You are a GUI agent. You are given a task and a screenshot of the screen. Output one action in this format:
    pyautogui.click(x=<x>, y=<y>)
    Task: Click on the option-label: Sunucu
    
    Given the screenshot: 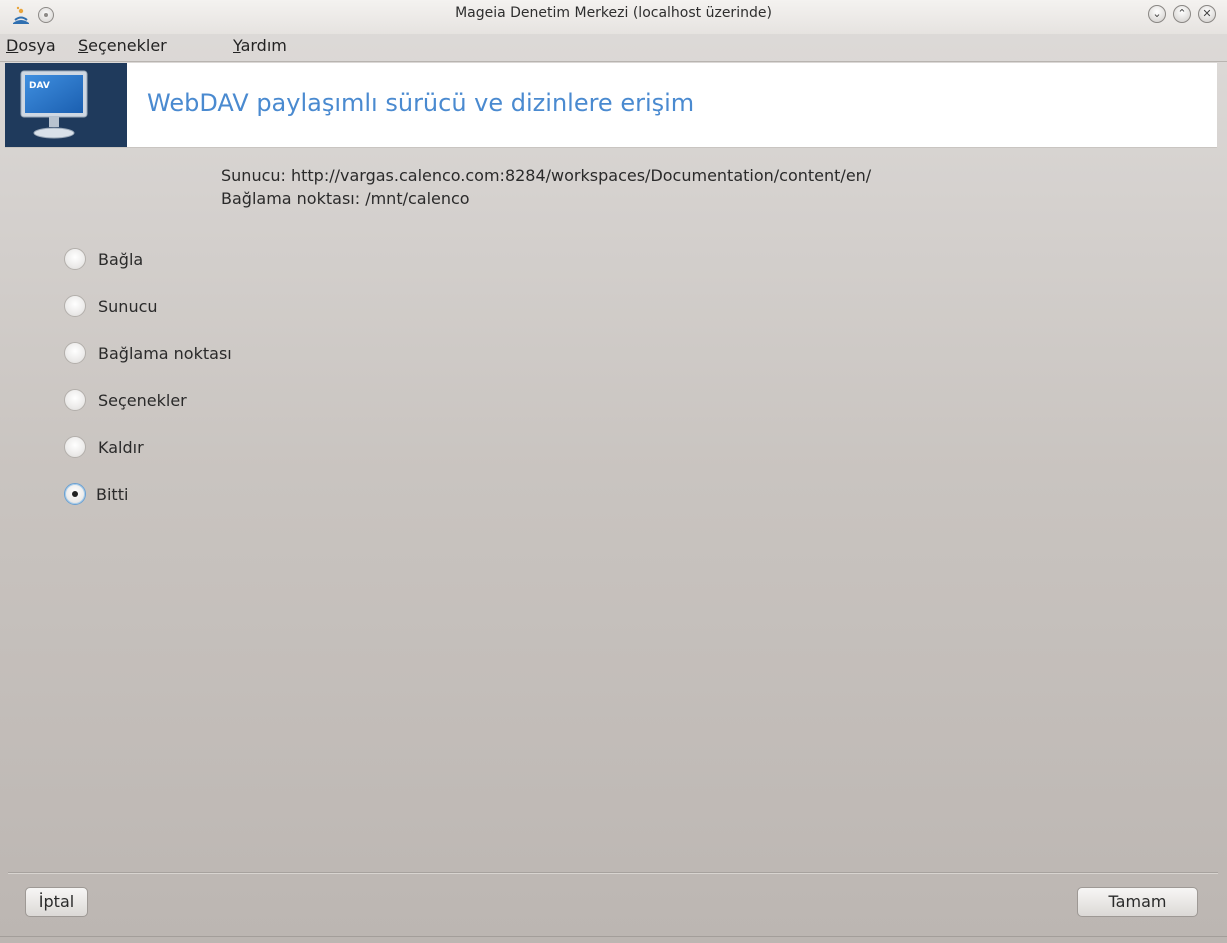 What is the action you would take?
    pyautogui.click(x=128, y=306)
    